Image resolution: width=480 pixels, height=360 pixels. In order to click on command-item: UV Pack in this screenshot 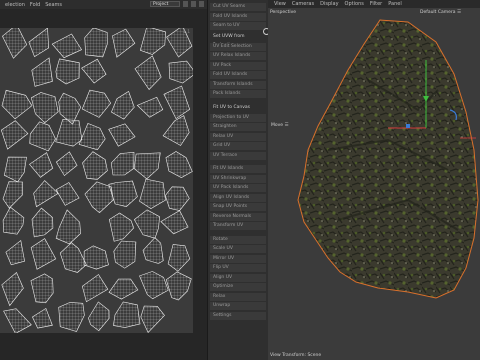, I will do `click(238, 65)`.